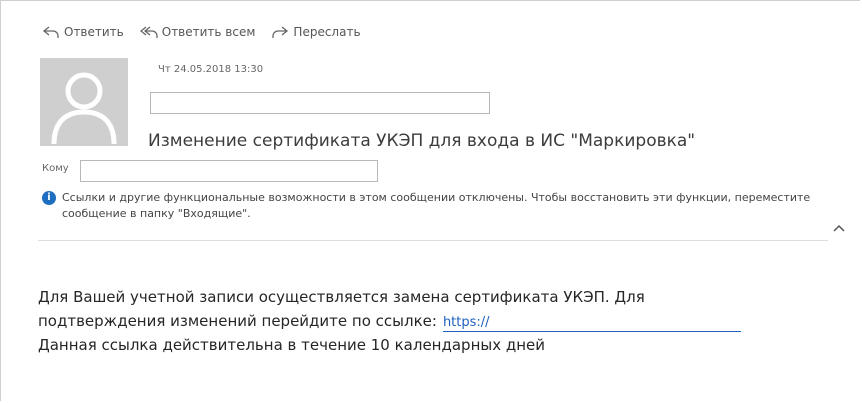 The width and height of the screenshot is (862, 403). Describe the element at coordinates (280, 32) in the screenshot. I see `forward-icon` at that location.